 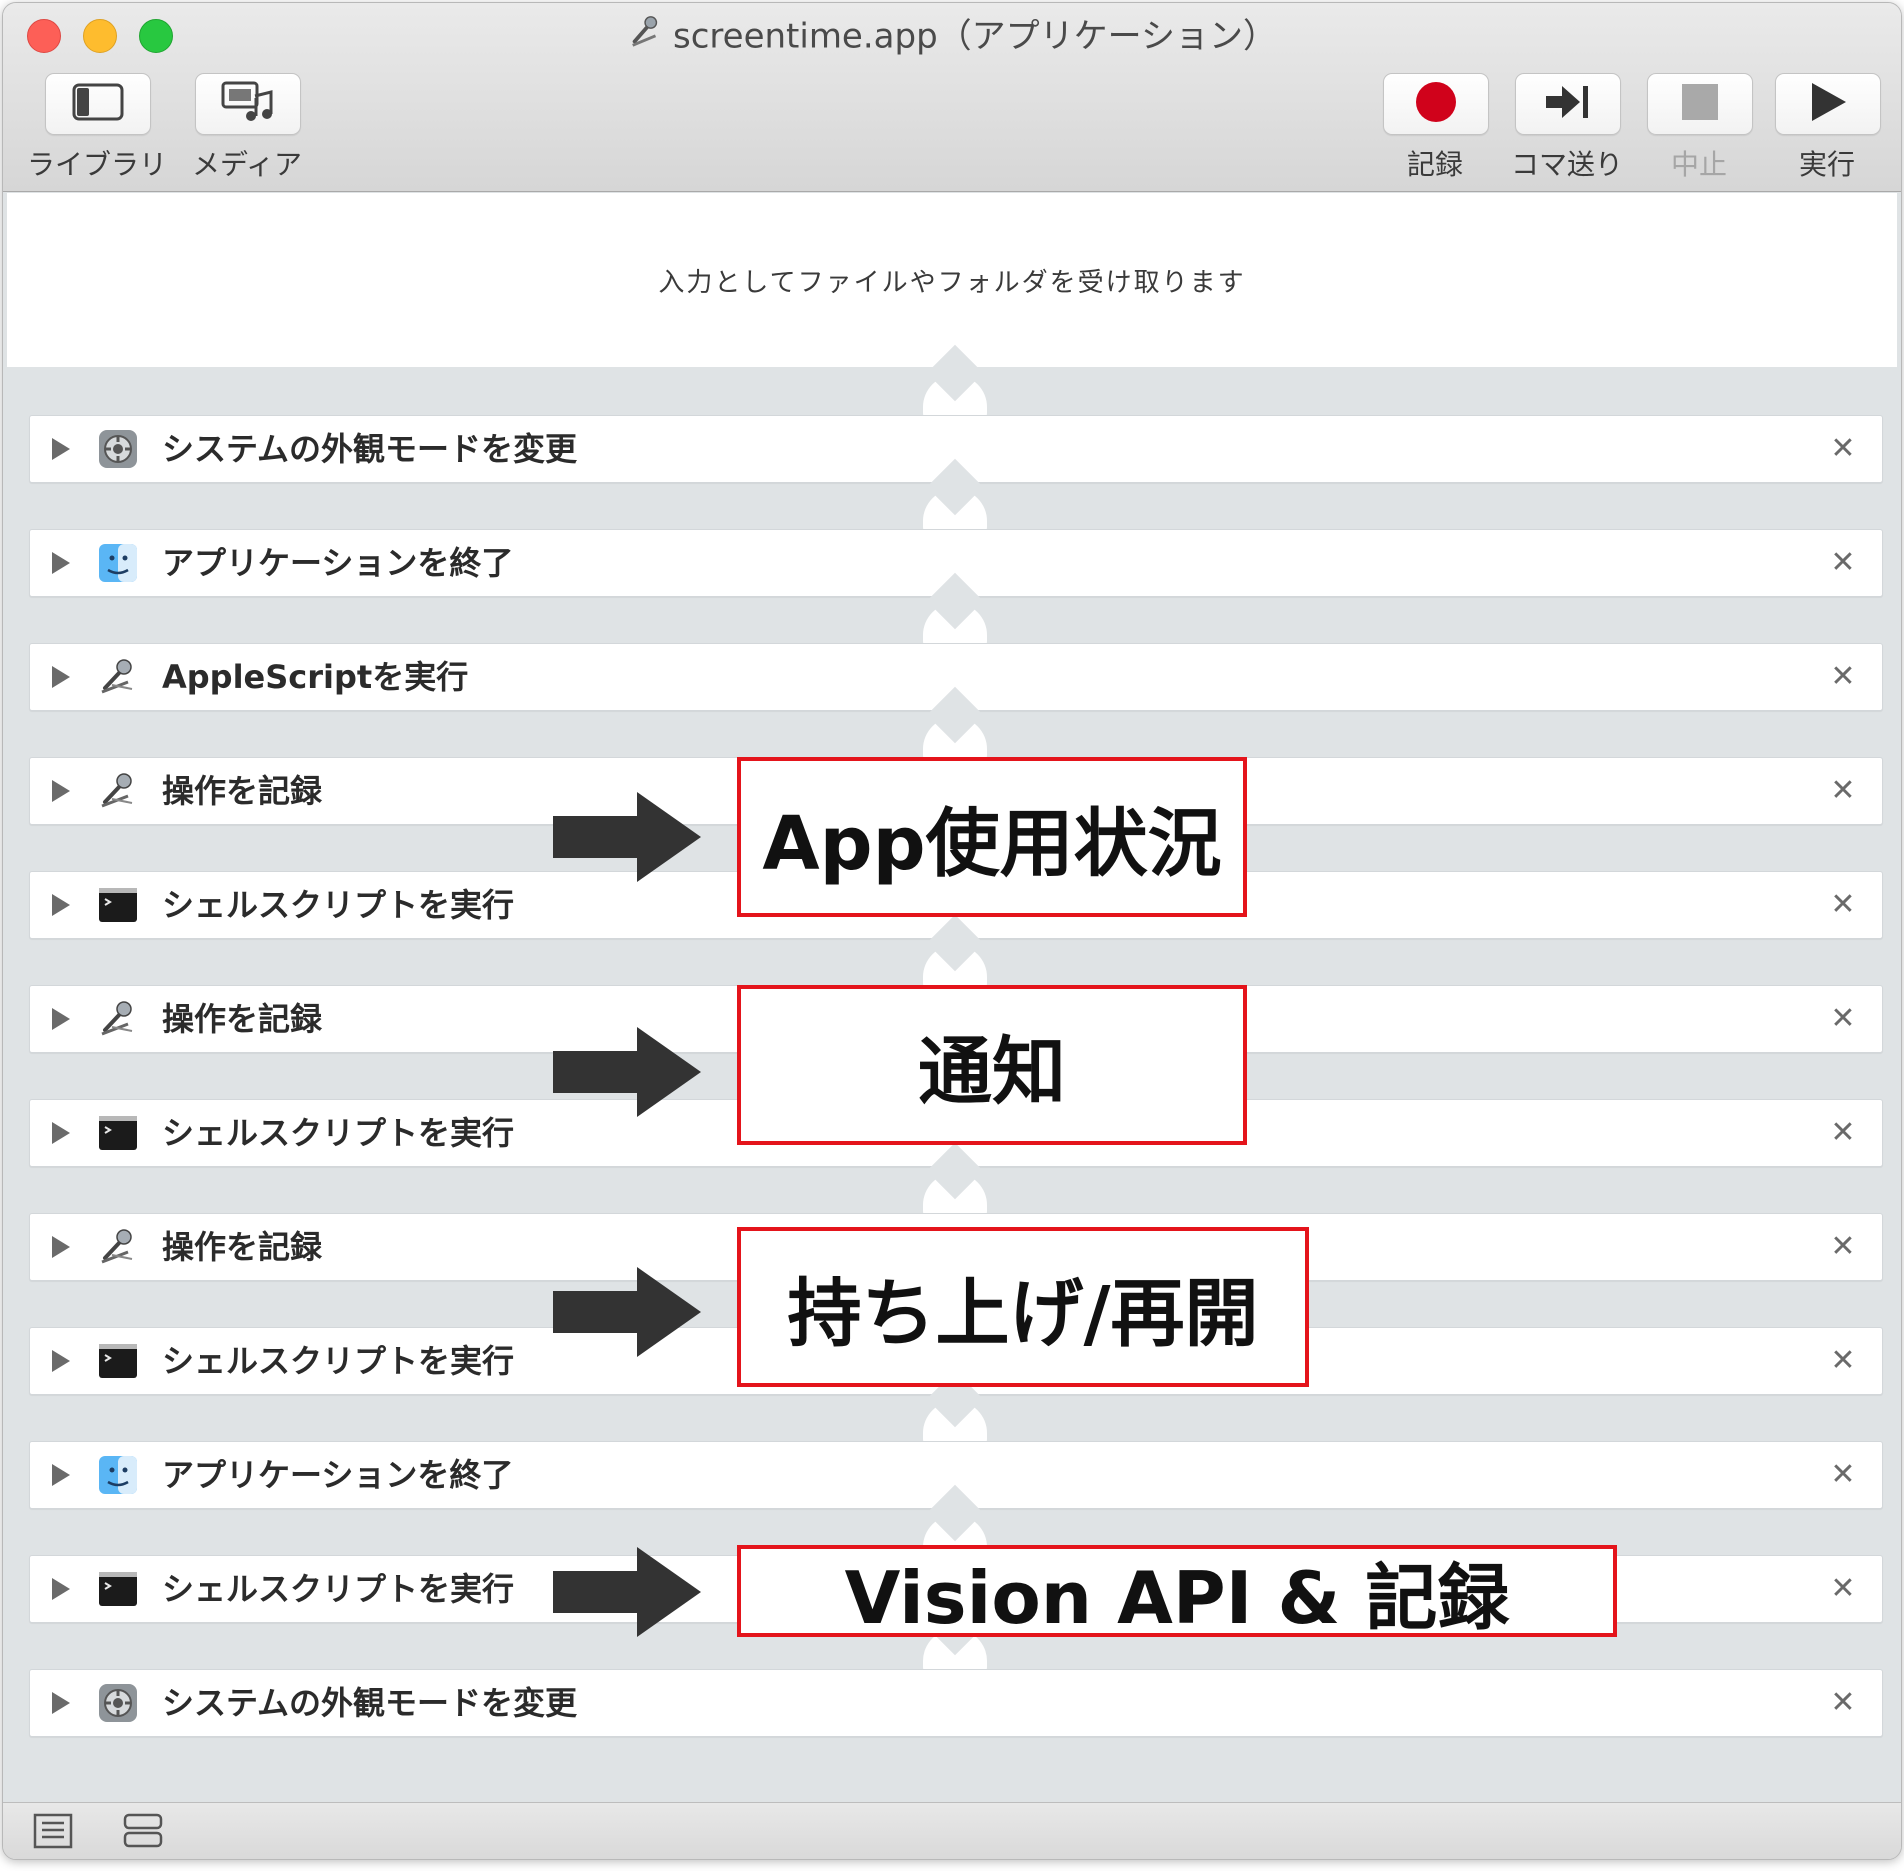 I want to click on input-description: 入力としてファイルやフォルダを受け取ります, so click(x=952, y=282).